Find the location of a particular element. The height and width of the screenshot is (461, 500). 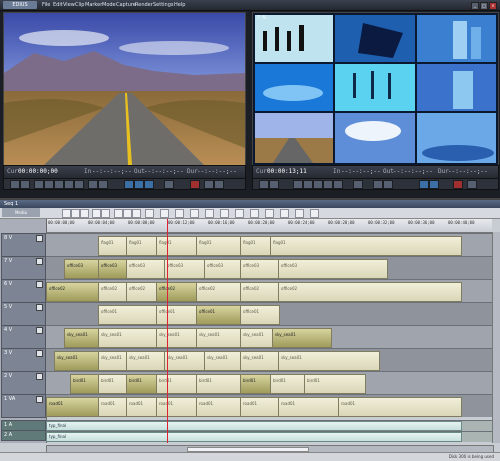

track-lane-2a: typ_final is located at coordinates (269, 436).